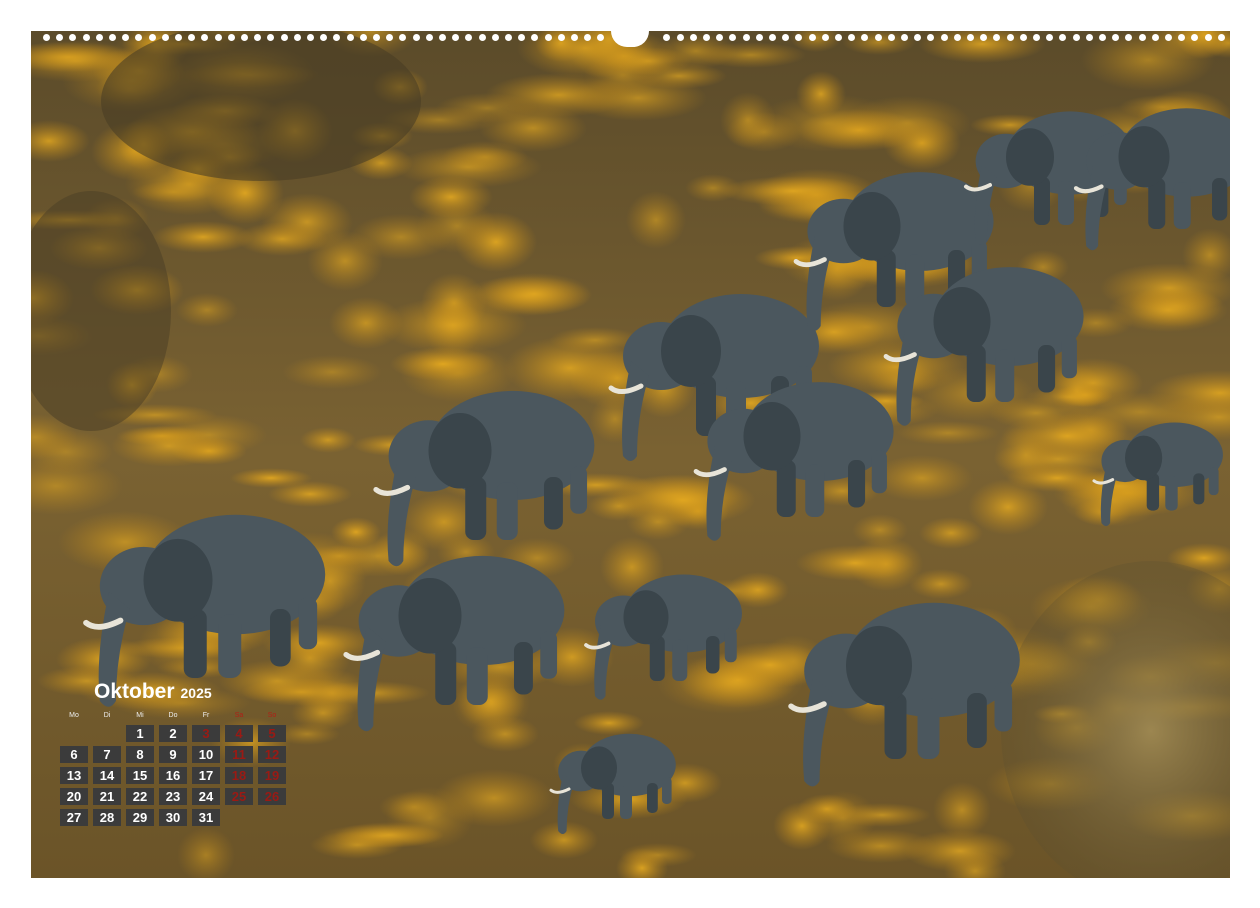 This screenshot has width=1260, height=908. I want to click on weekday-label: Mo, so click(74, 715).